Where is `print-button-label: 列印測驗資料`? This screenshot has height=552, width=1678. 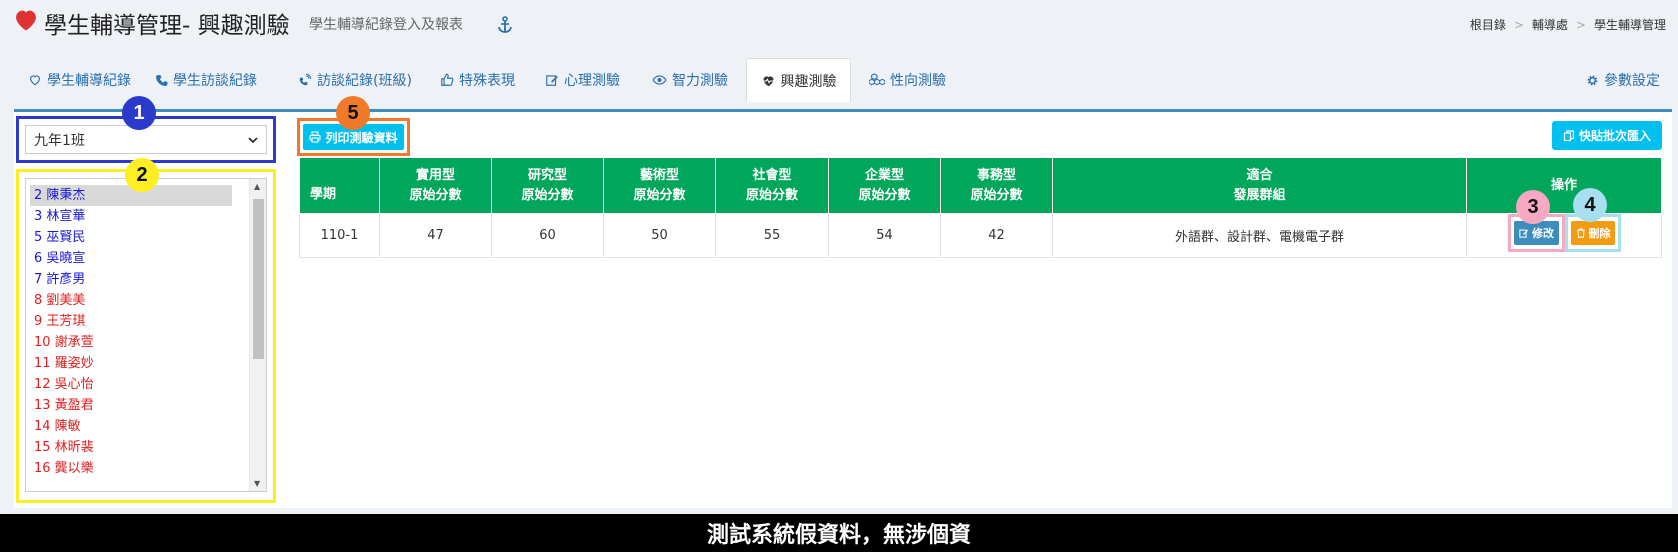 print-button-label: 列印測驗資料 is located at coordinates (361, 137).